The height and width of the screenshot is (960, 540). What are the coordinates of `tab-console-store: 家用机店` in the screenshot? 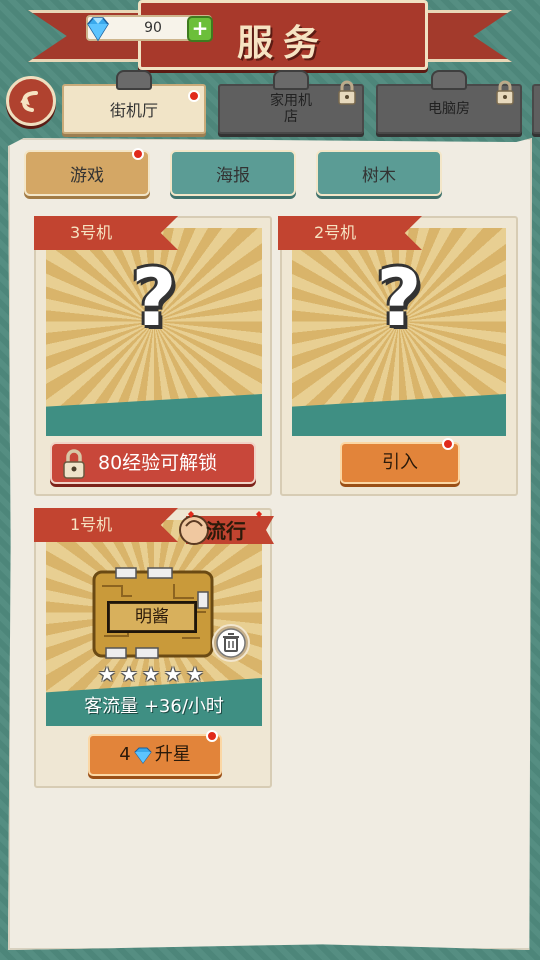 It's located at (291, 102).